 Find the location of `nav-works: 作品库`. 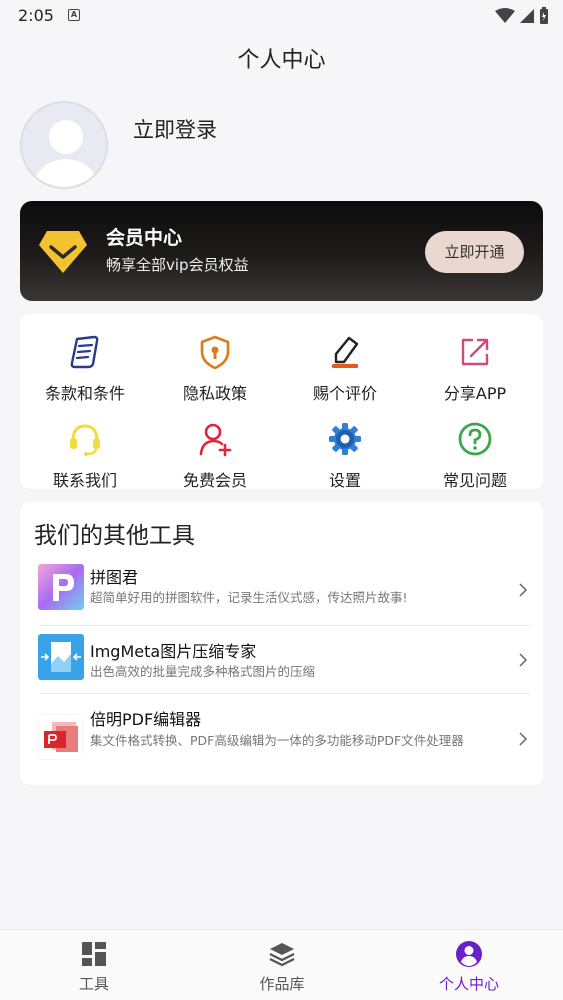

nav-works: 作品库 is located at coordinates (282, 965).